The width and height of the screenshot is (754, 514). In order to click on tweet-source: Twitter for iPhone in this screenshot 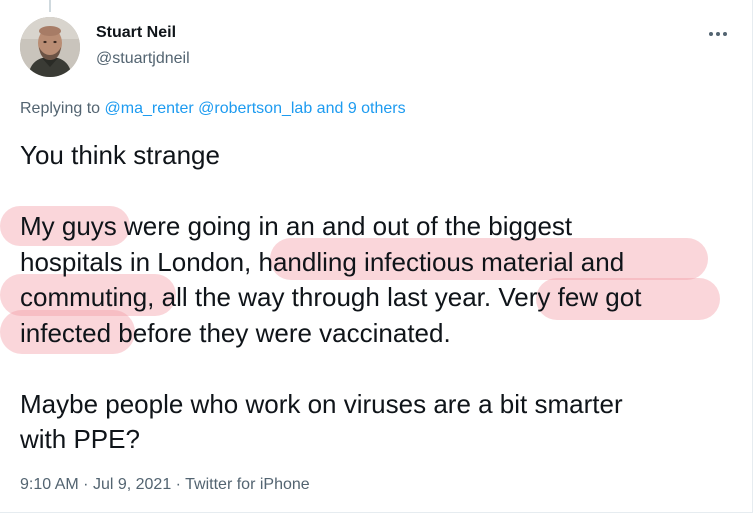, I will do `click(247, 484)`.